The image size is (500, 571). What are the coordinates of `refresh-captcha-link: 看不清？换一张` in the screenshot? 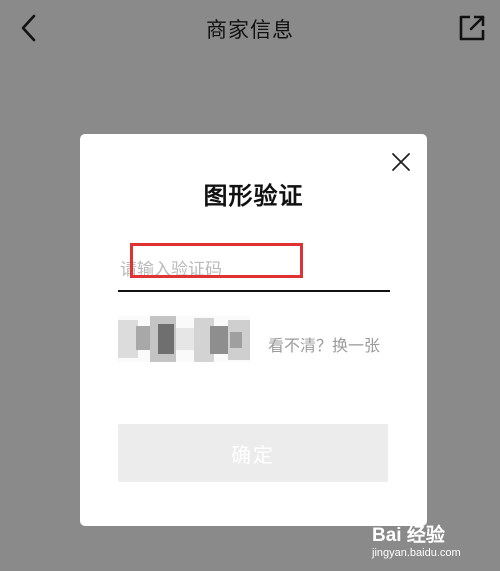 It's located at (324, 344).